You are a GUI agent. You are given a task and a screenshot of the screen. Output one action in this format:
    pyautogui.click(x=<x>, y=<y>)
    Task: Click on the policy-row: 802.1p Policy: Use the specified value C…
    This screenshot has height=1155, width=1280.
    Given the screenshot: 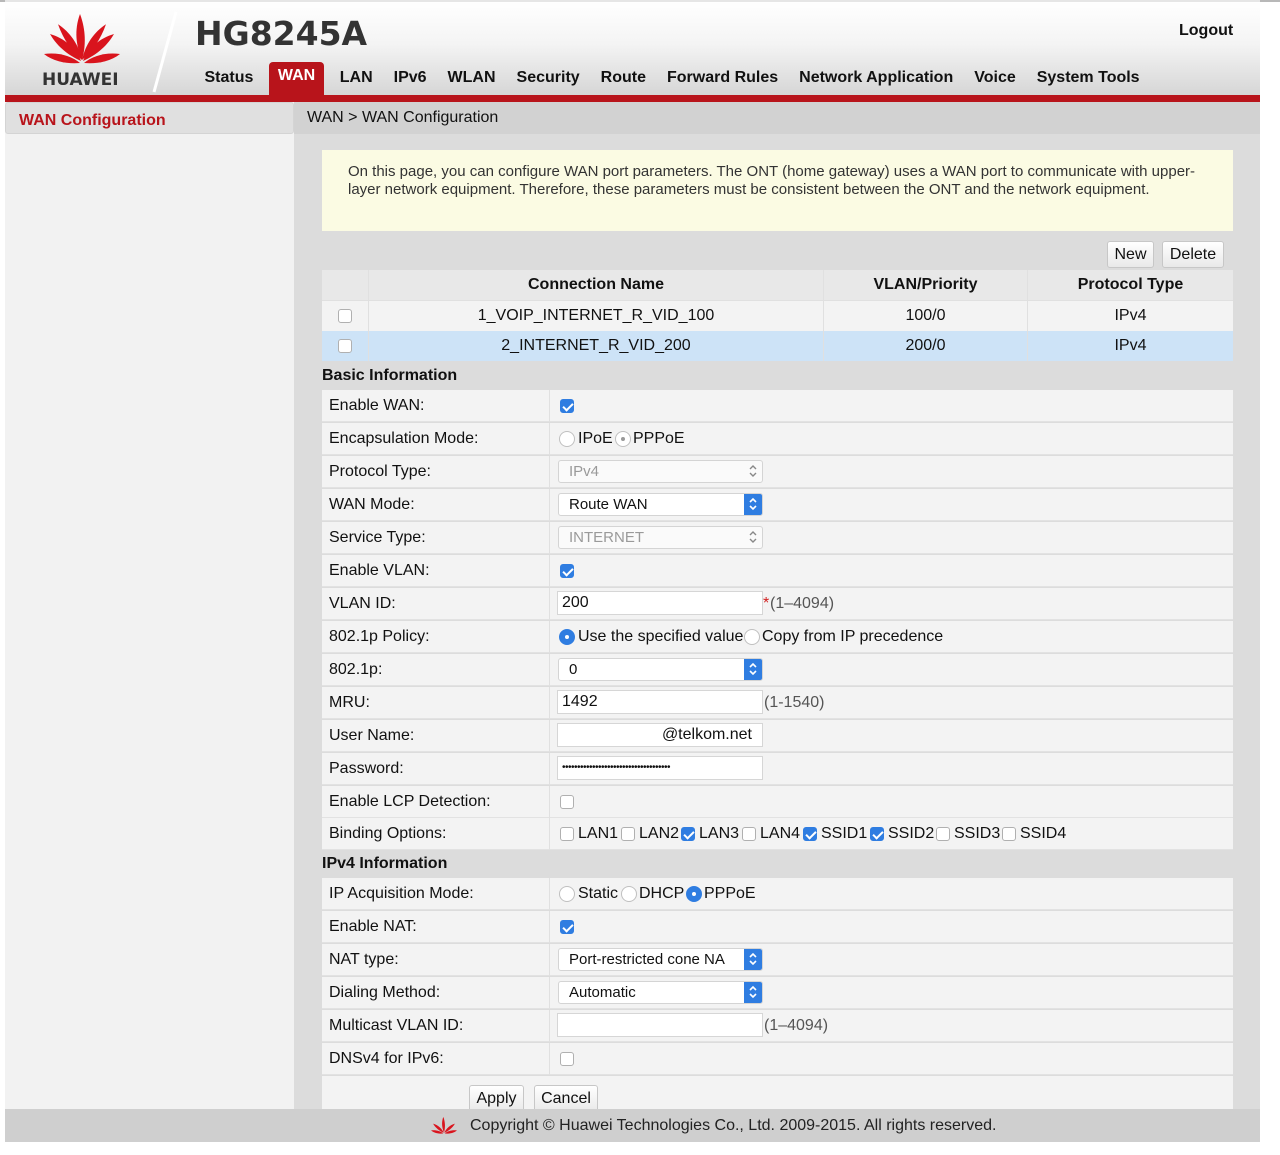 What is the action you would take?
    pyautogui.click(x=777, y=637)
    